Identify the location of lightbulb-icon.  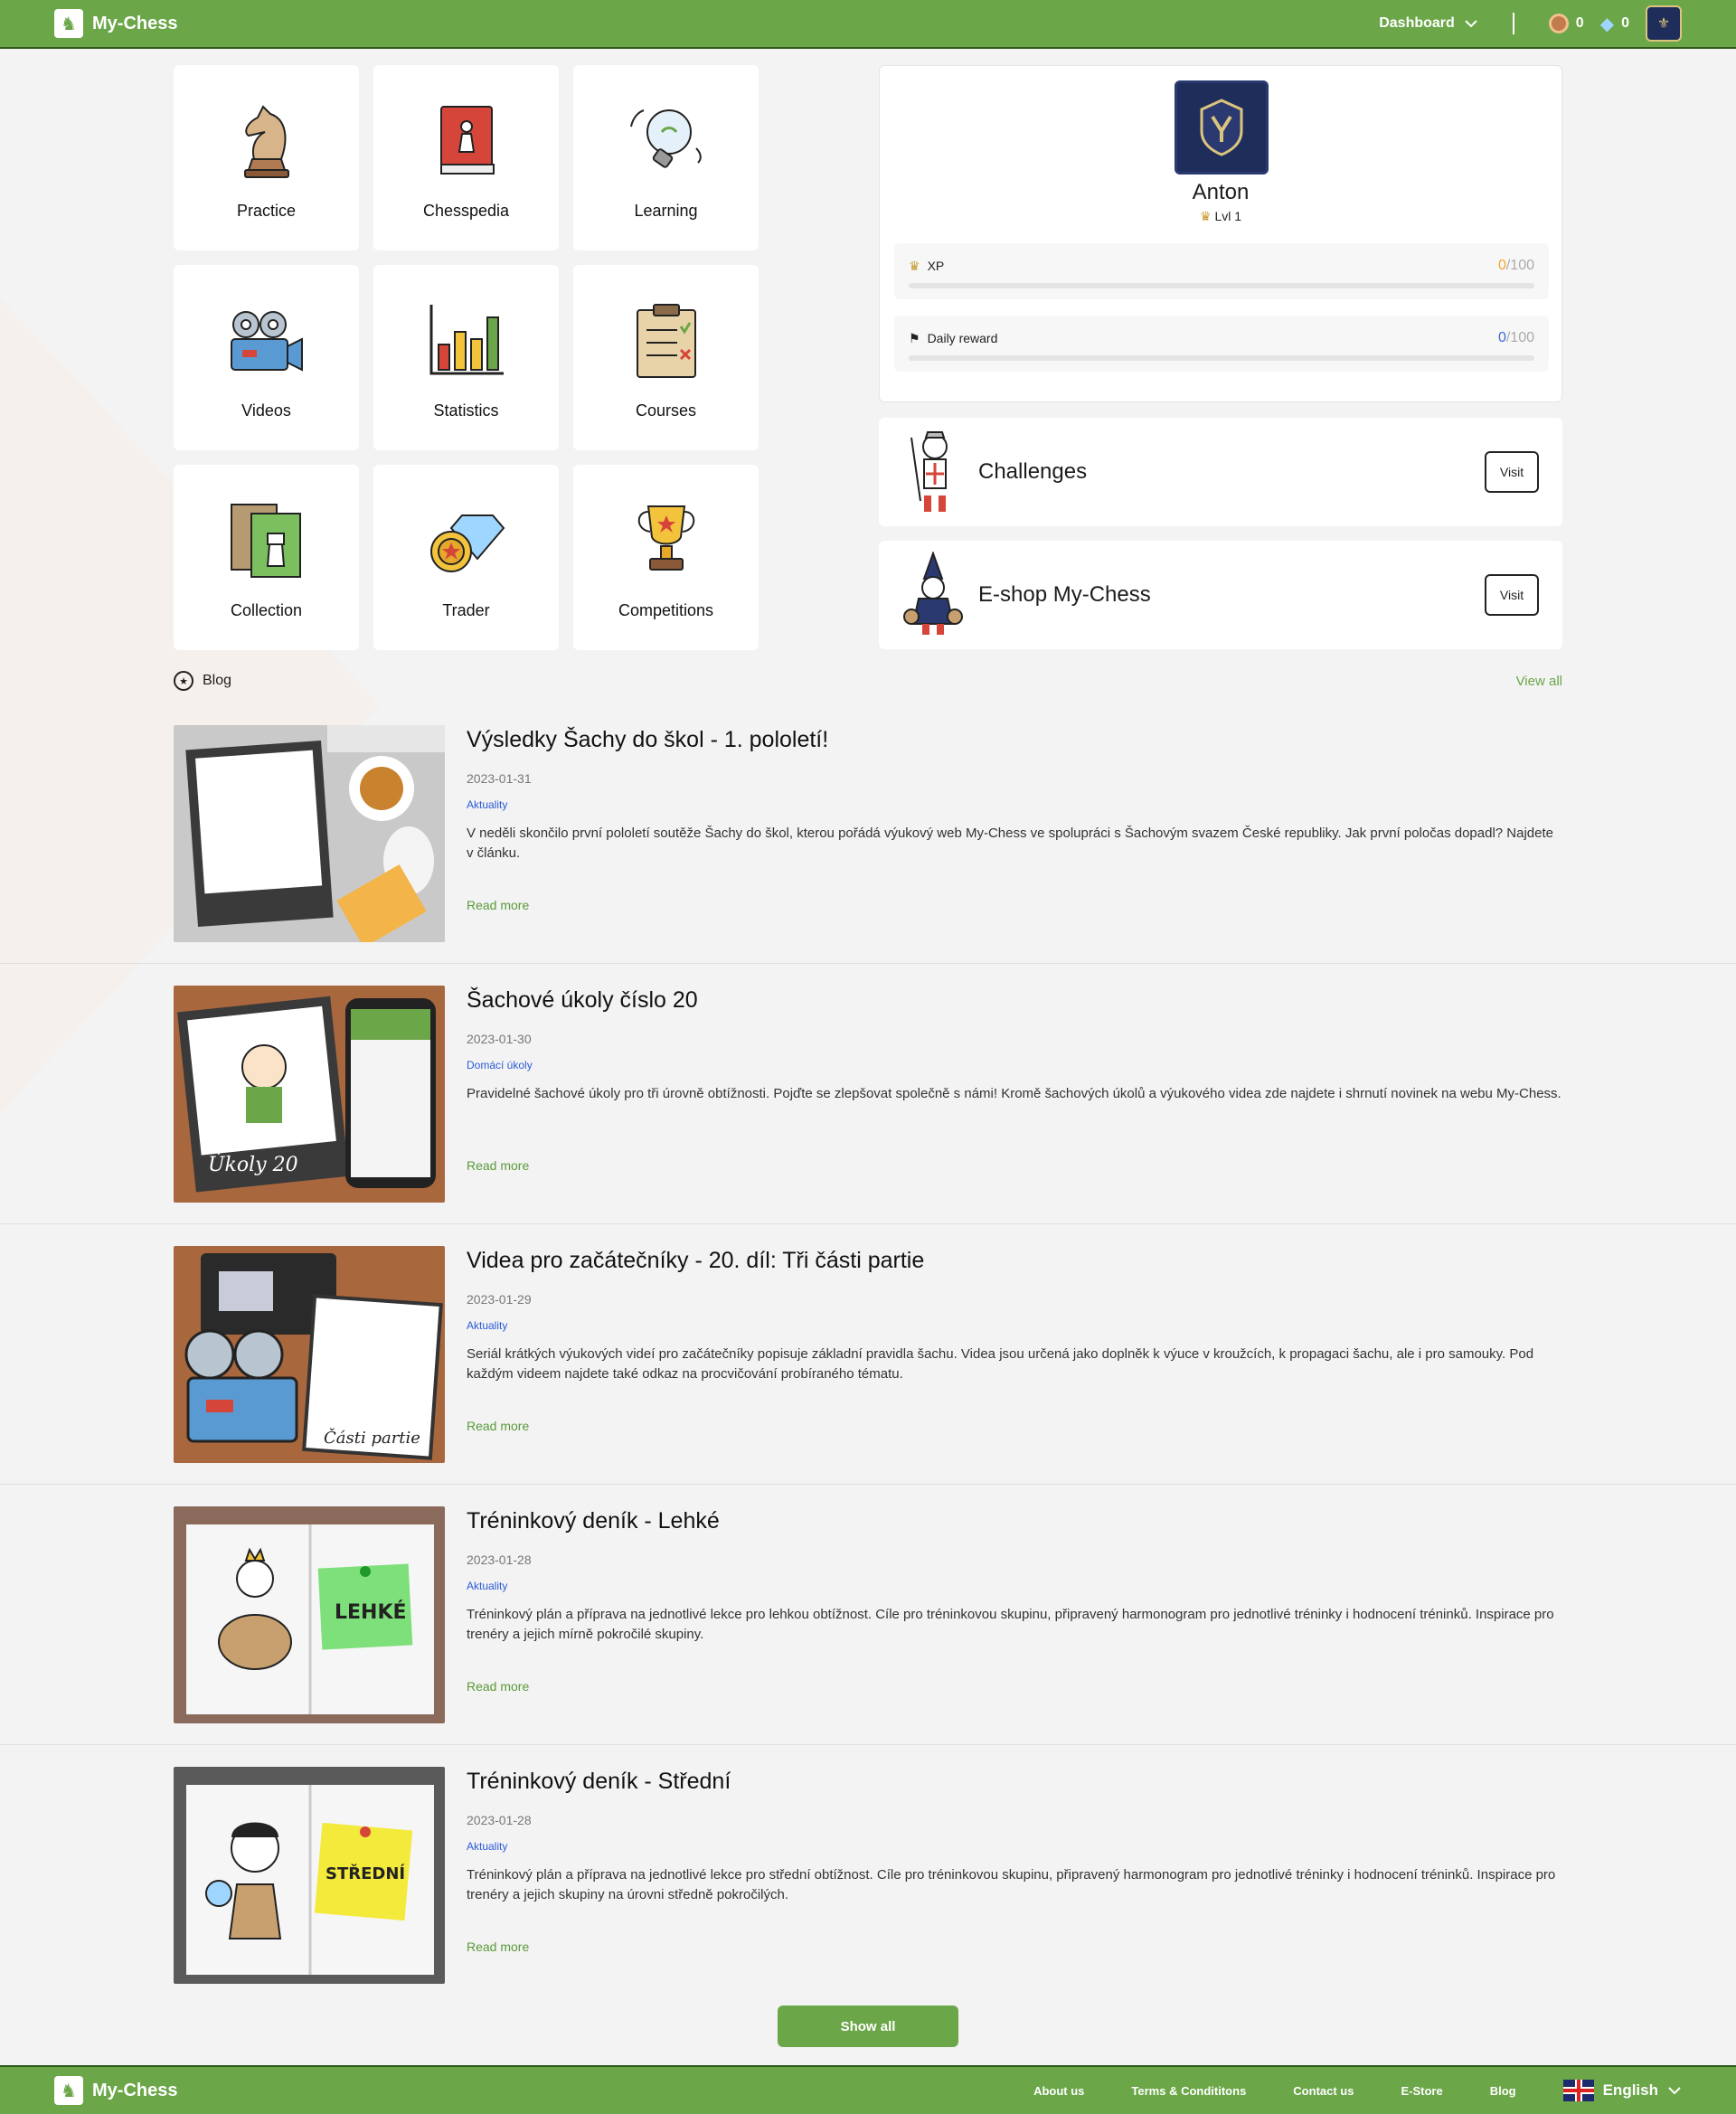
(667, 140).